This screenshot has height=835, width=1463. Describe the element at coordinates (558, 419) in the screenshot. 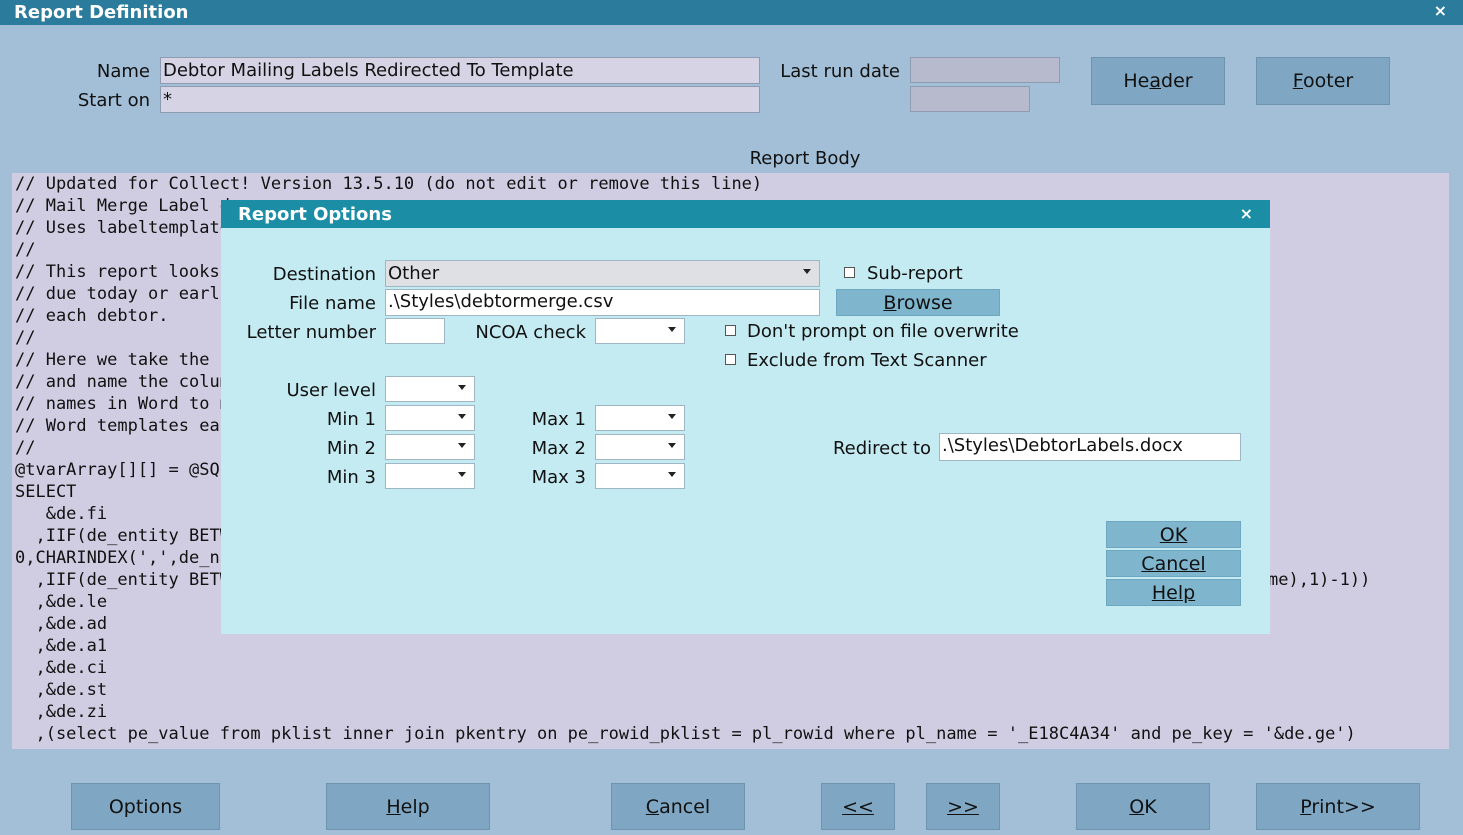

I see `max-1-label: Max 1` at that location.